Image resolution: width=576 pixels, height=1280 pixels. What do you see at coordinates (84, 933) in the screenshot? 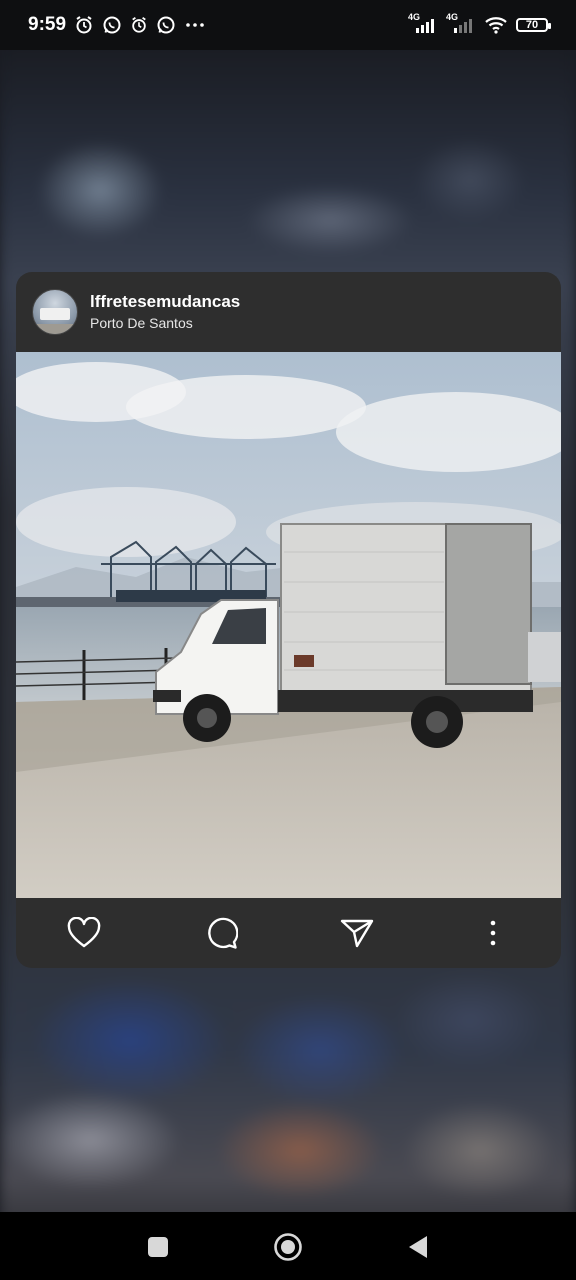
I see `like-icon` at bounding box center [84, 933].